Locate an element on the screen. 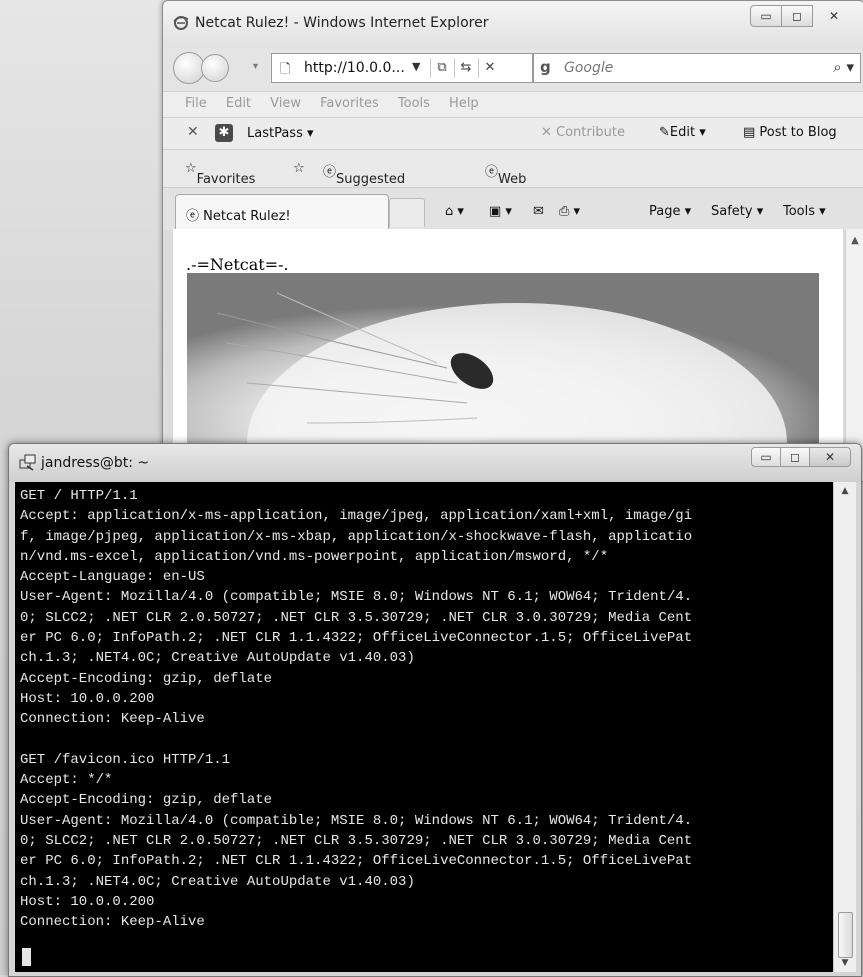  new-tab-button is located at coordinates (407, 212).